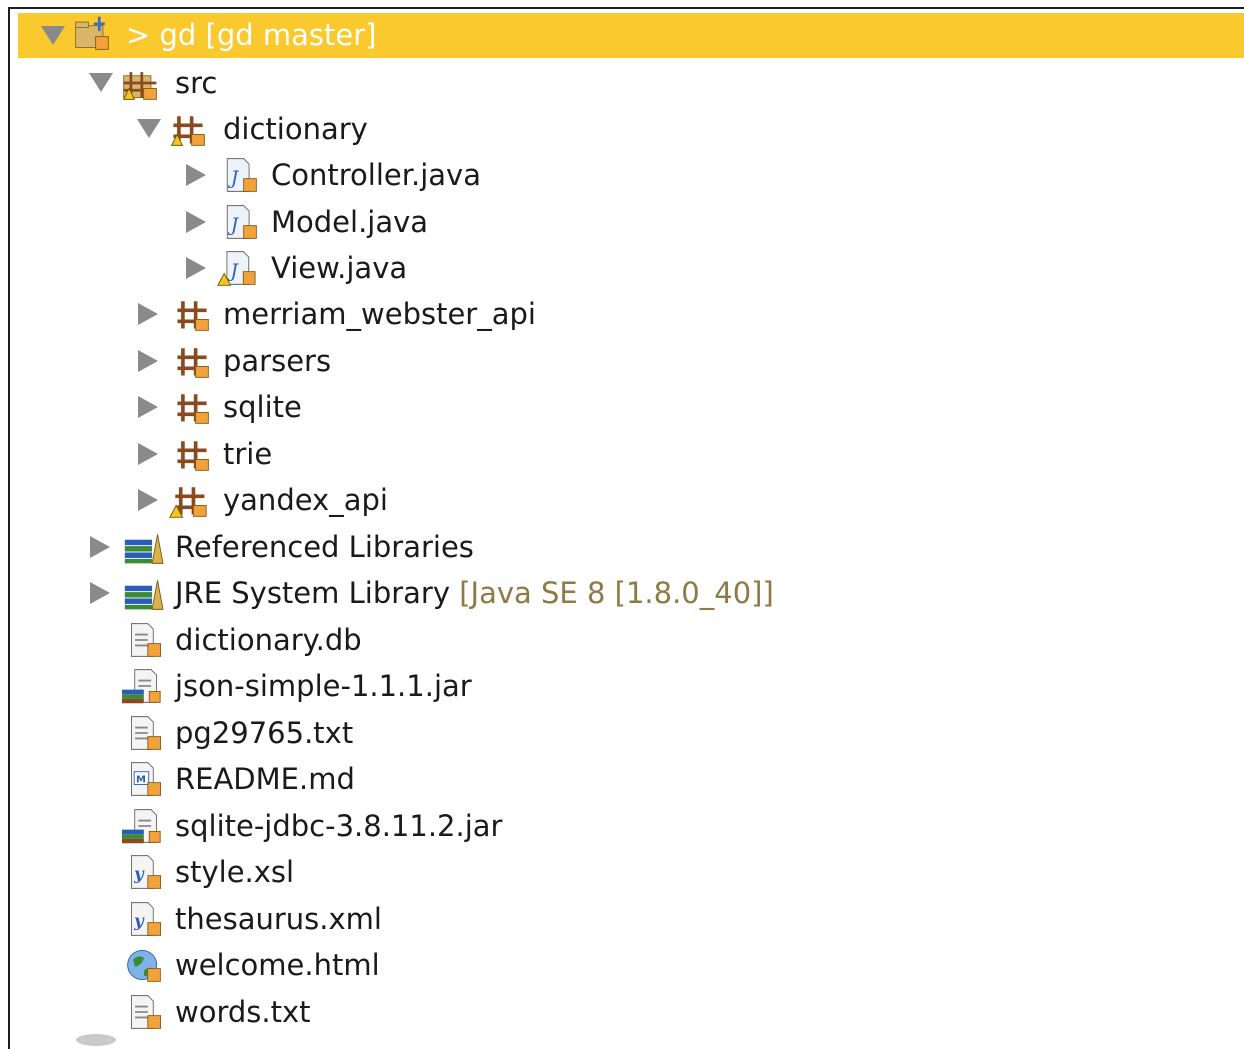 This screenshot has height=1049, width=1244. I want to click on style-xsl-label: style.xsl, so click(235, 872).